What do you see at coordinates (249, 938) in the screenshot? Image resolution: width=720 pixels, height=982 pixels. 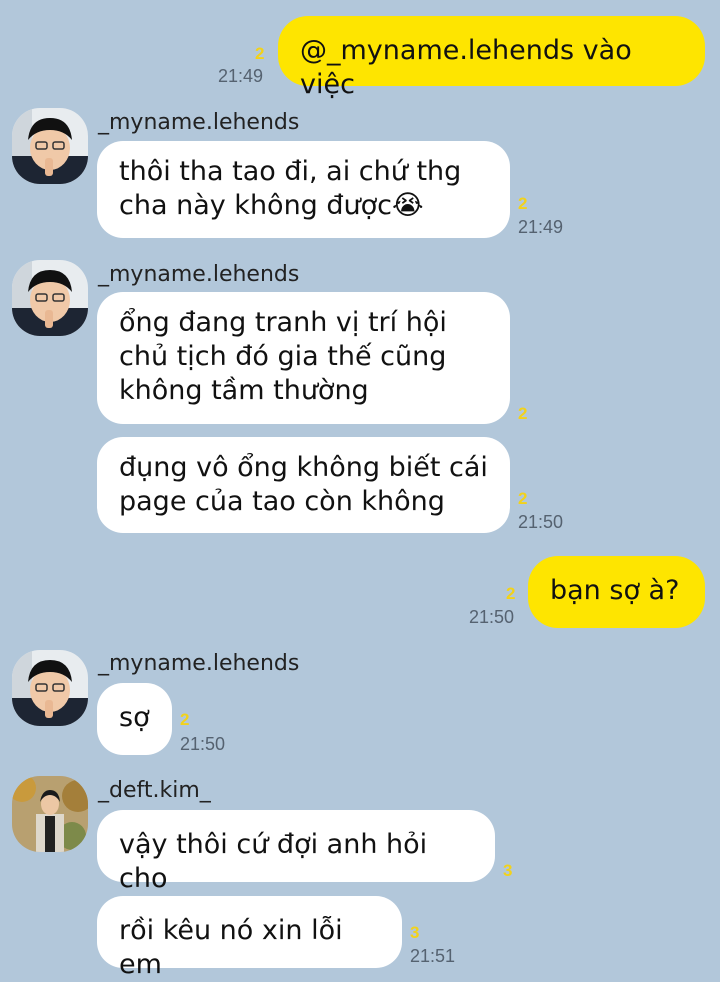 I see `incoming-message-bubble: rồi kêu nó xin lỗi em` at bounding box center [249, 938].